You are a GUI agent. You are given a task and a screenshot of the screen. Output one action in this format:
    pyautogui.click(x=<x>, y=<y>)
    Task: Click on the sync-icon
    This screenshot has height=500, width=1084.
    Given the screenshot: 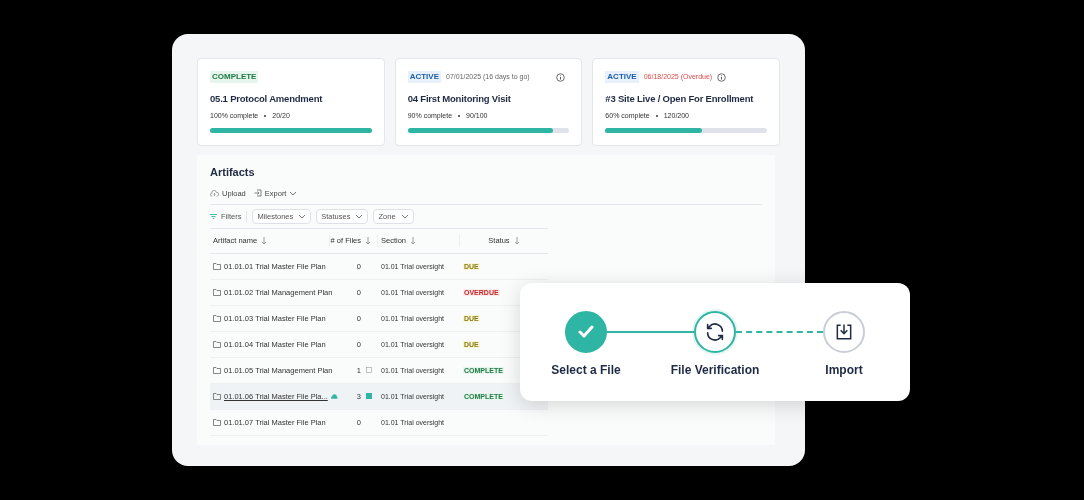 What is the action you would take?
    pyautogui.click(x=715, y=332)
    